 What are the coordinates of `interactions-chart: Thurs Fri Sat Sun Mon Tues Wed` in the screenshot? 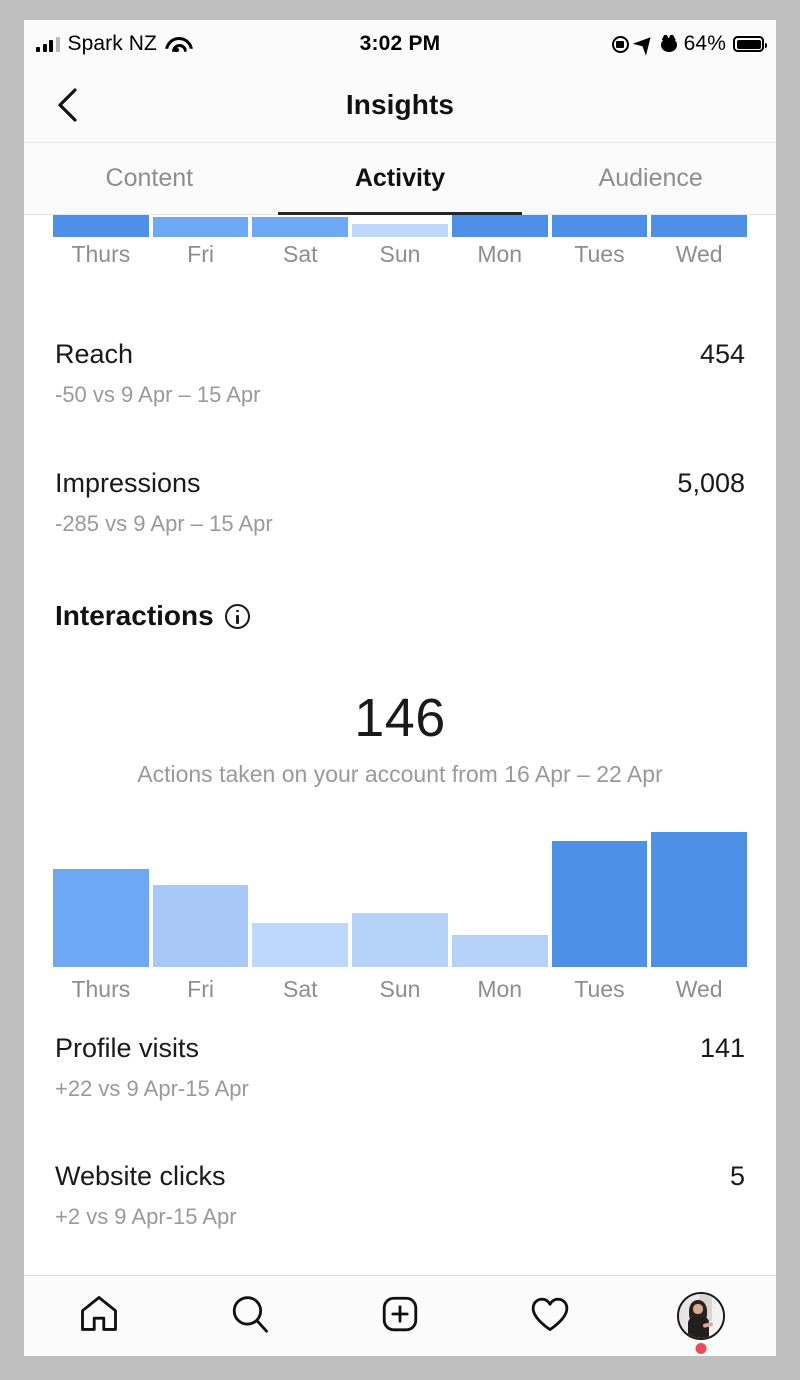 It's located at (400, 921).